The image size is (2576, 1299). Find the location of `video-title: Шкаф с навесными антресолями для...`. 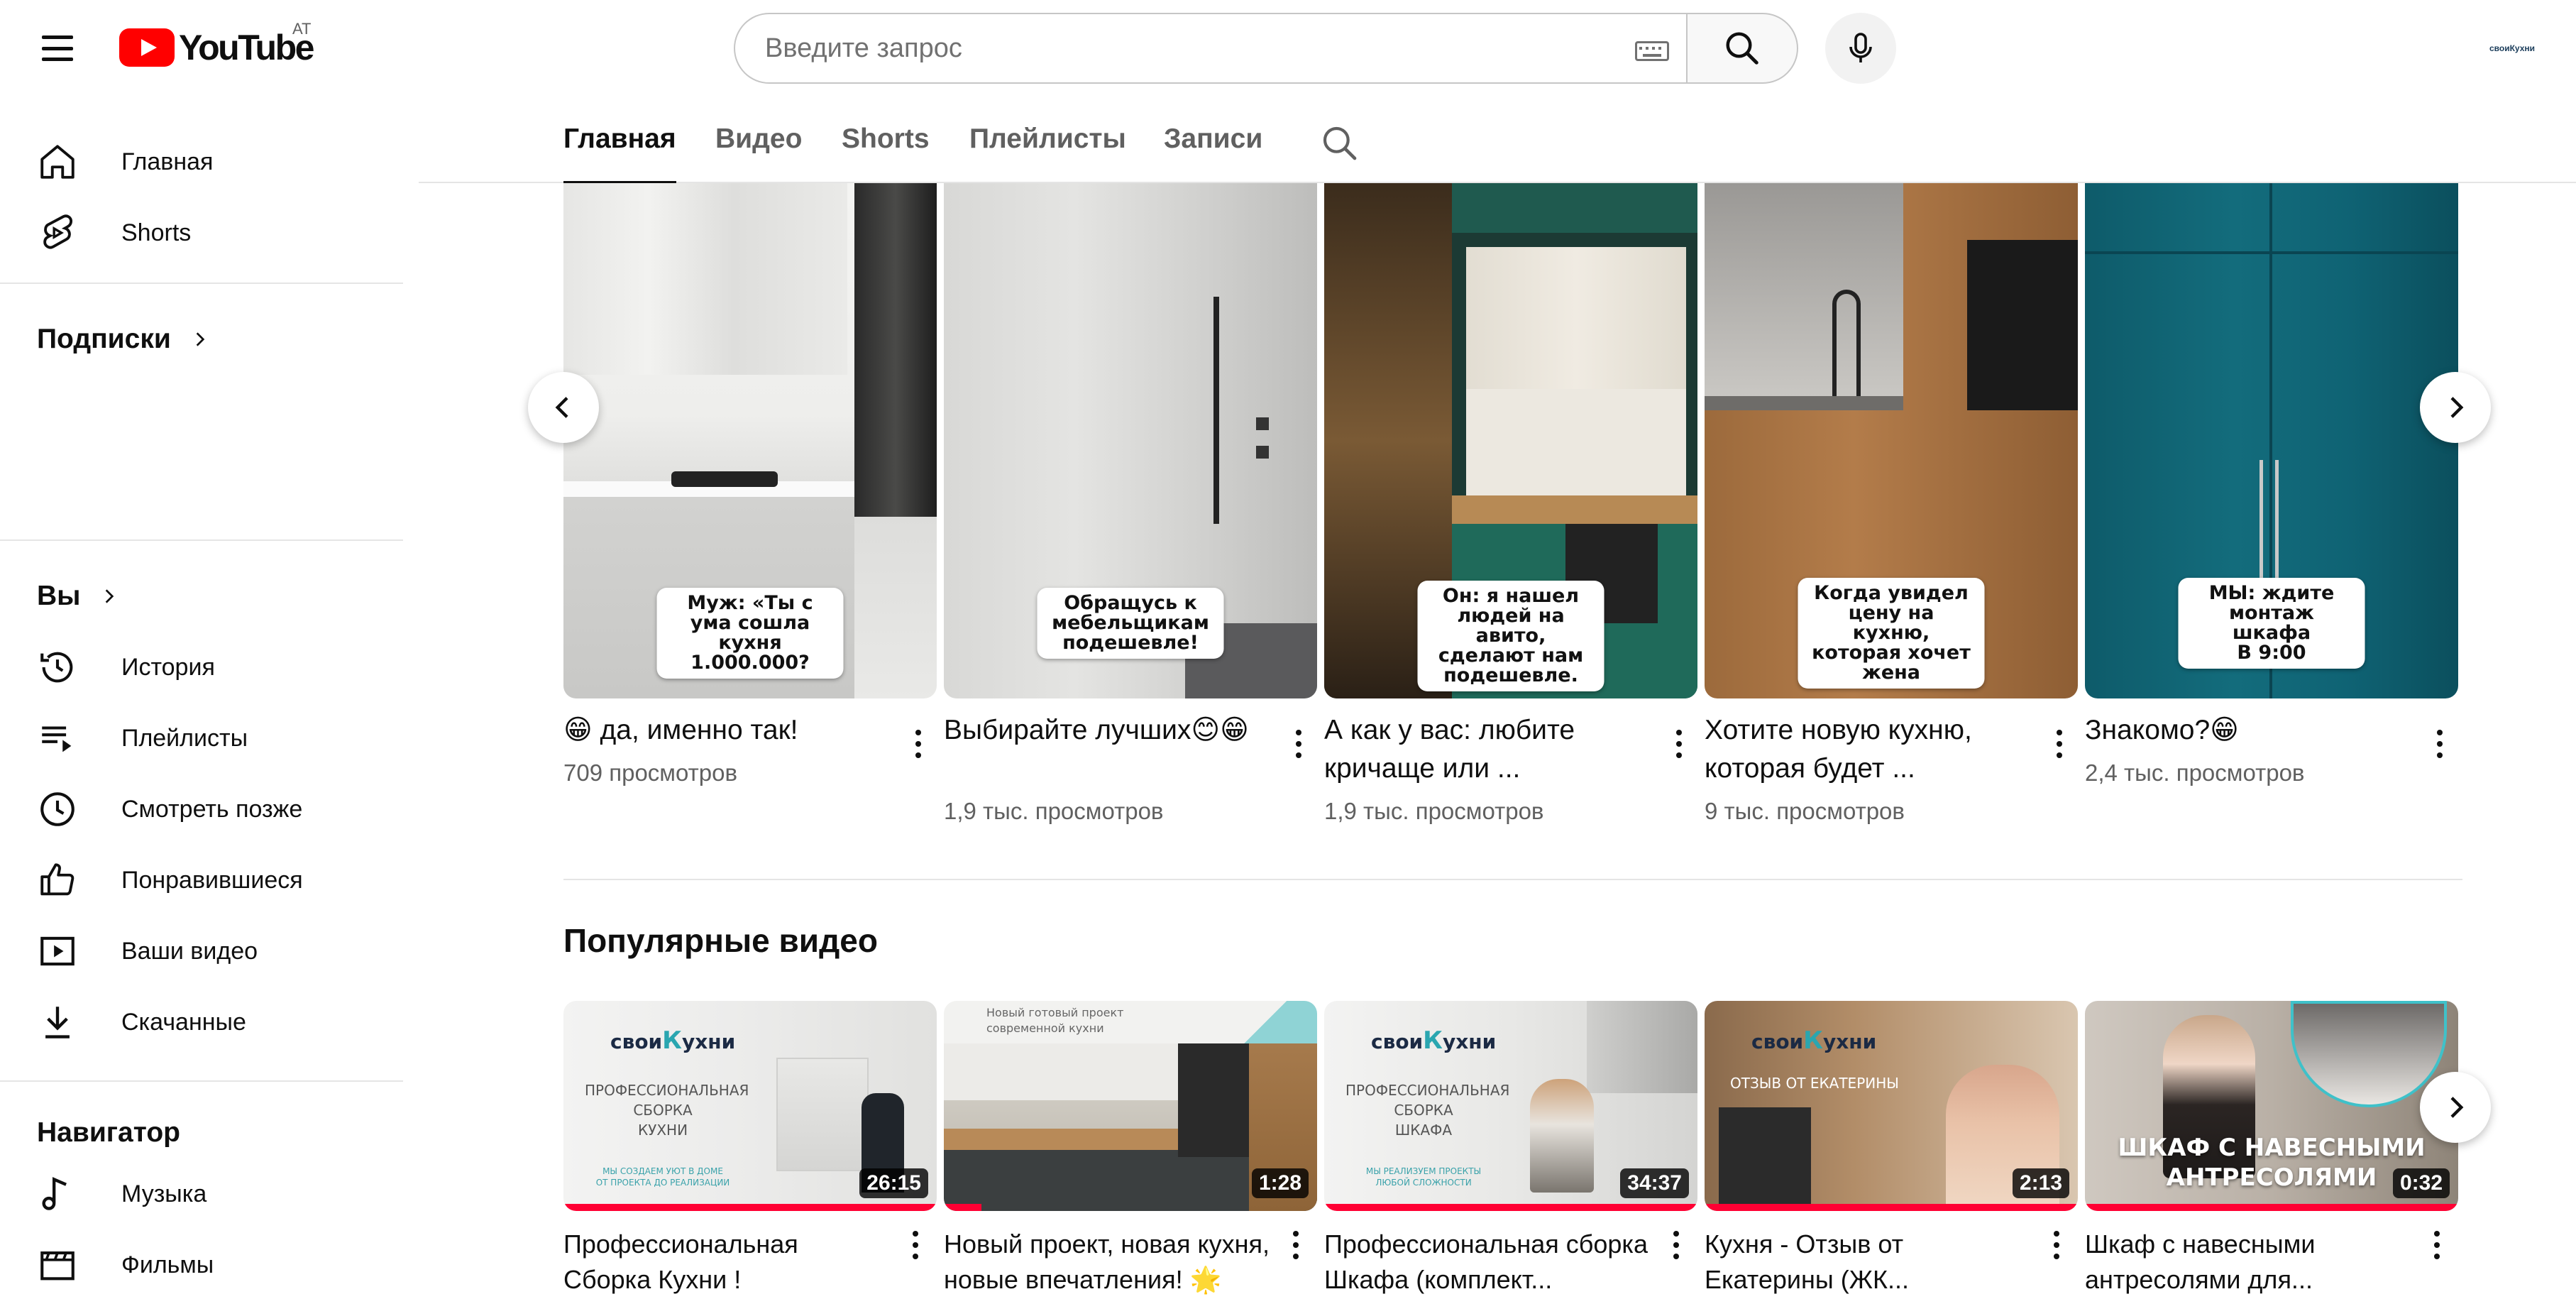

video-title: Шкаф с навесными антресолями для... is located at coordinates (2248, 1262).